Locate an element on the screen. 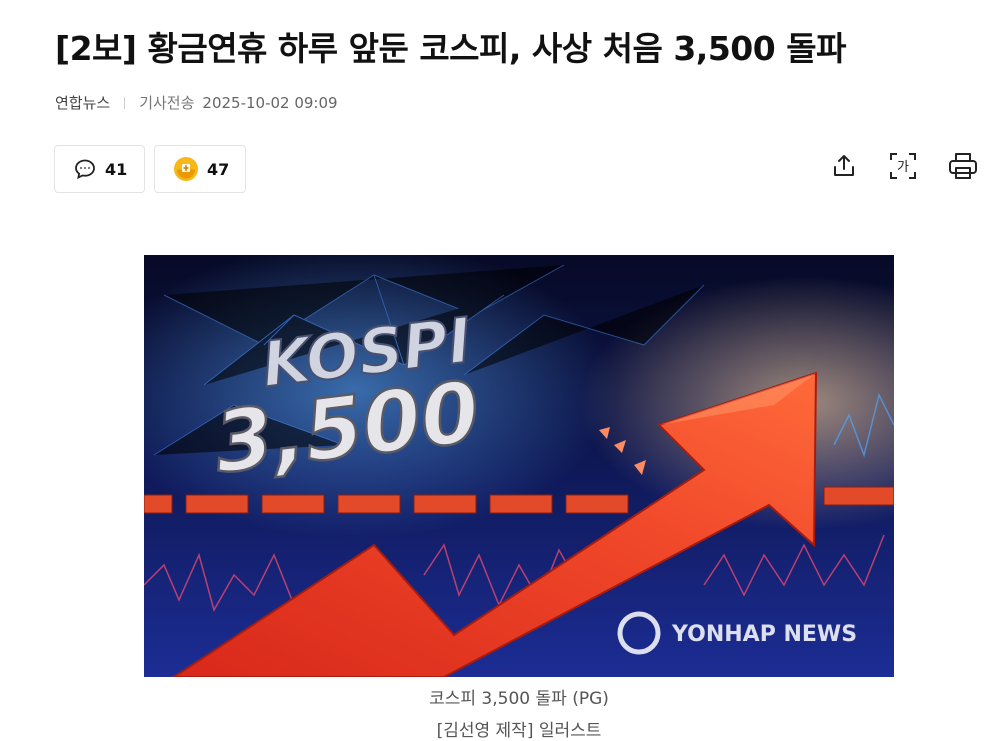  photo-credit: [김선영 제작] 일러스트 is located at coordinates (519, 731).